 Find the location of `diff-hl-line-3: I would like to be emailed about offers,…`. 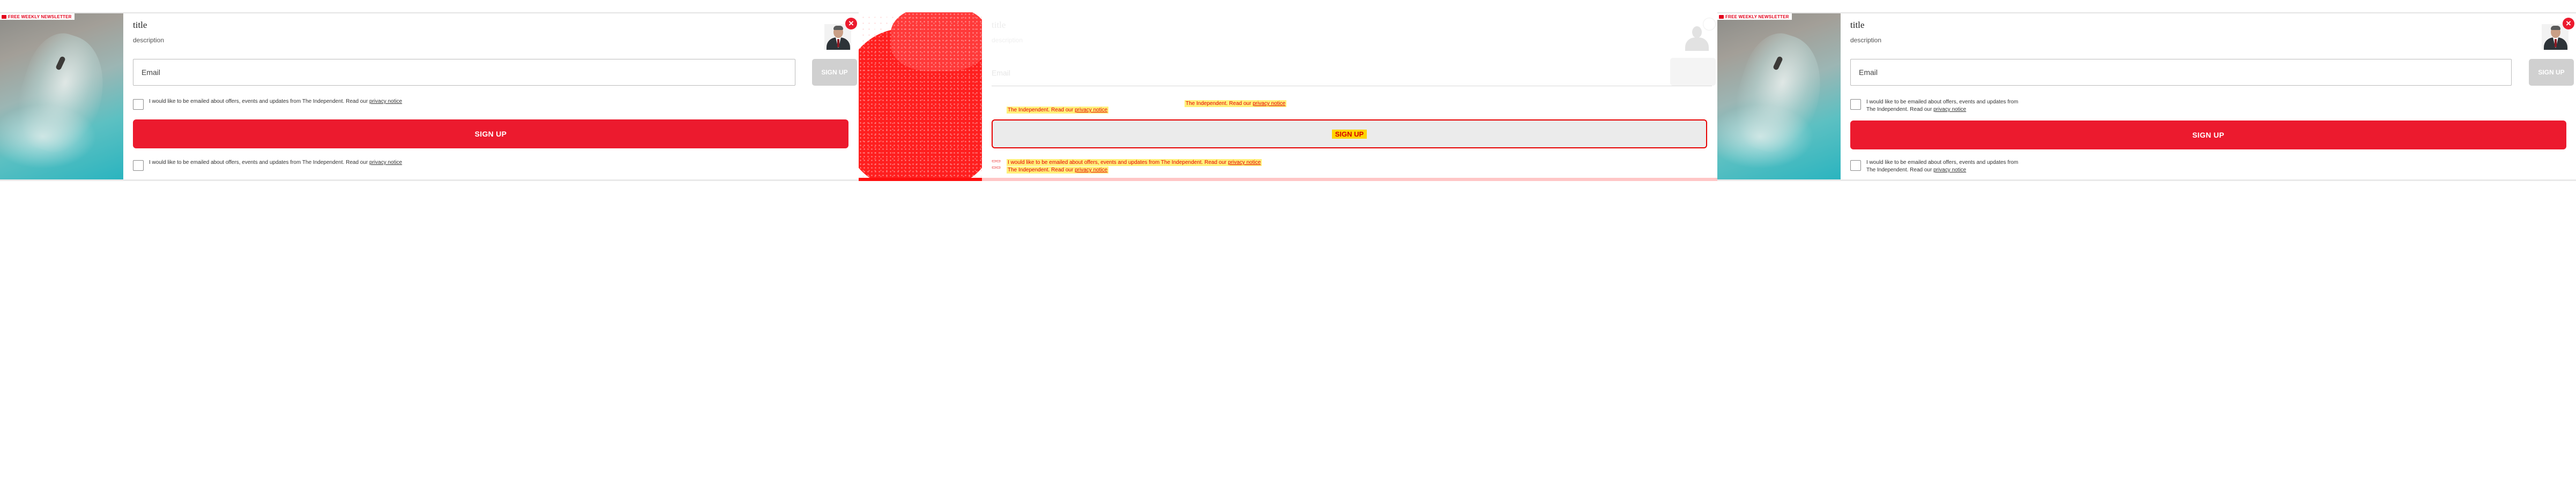

diff-hl-line-3: I would like to be emailed about offers,… is located at coordinates (1134, 162).